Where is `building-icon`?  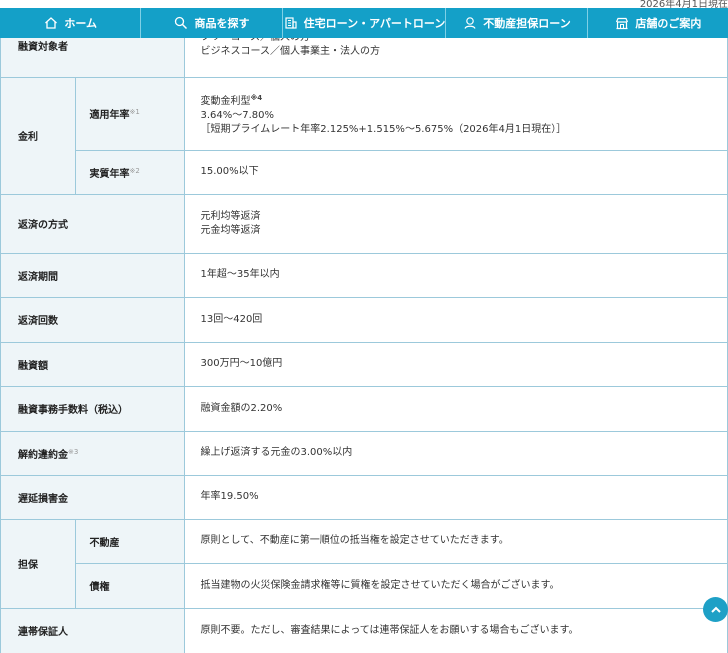
building-icon is located at coordinates (291, 23).